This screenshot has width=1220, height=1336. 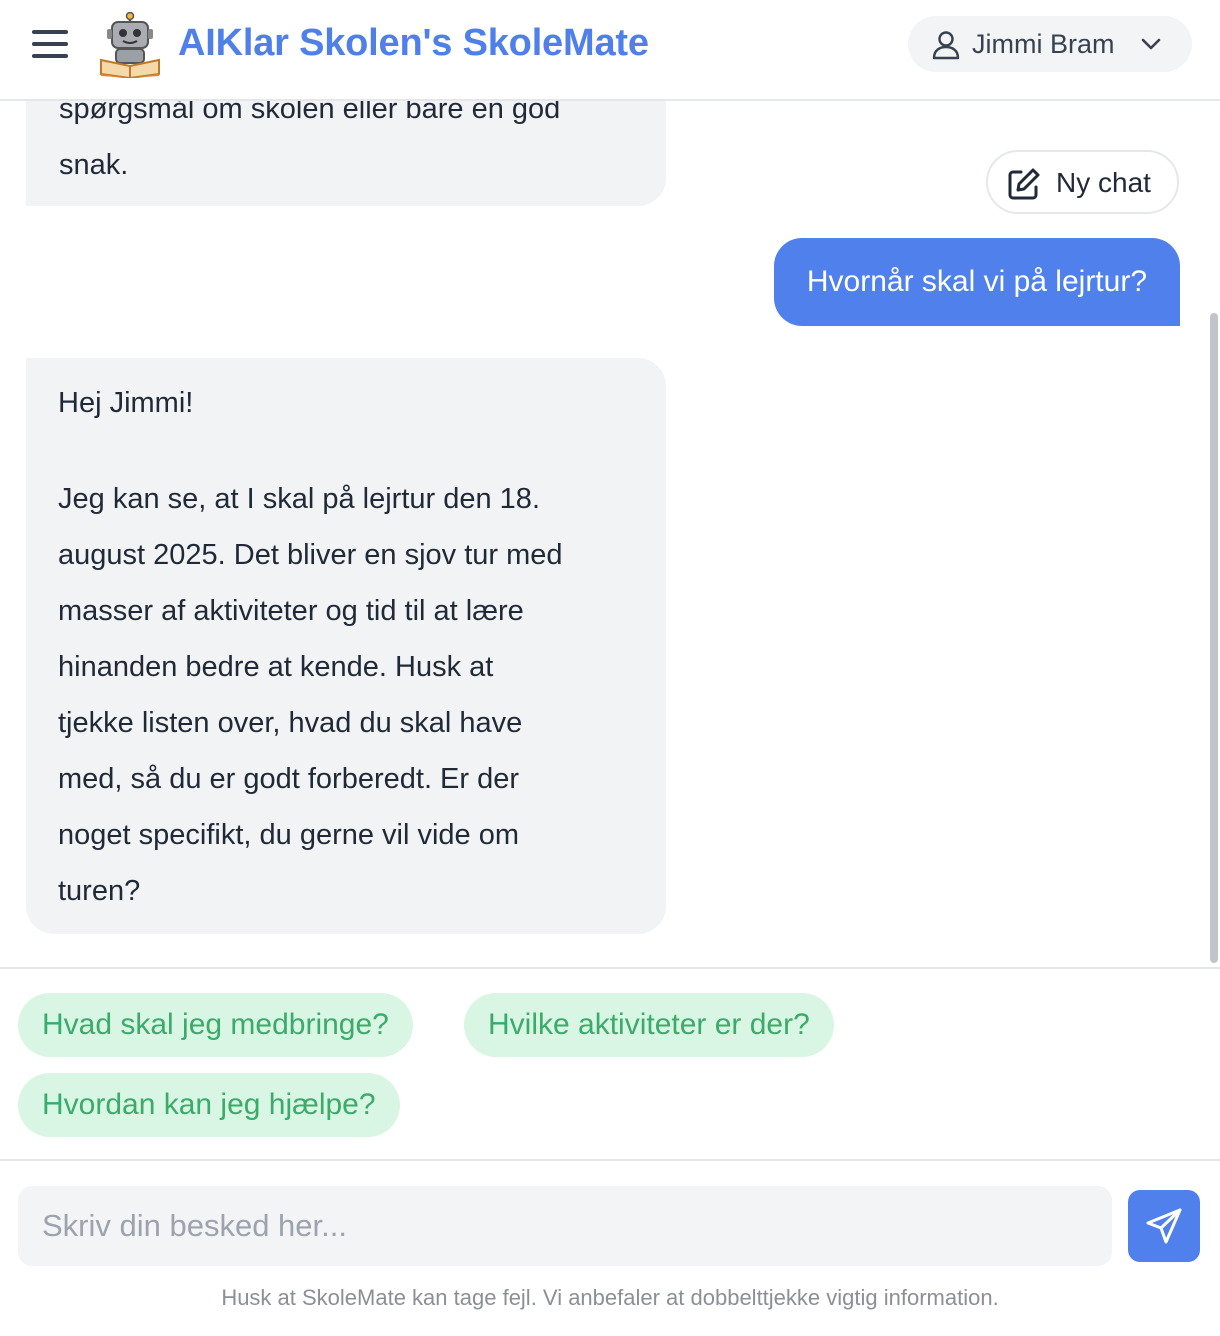 I want to click on suggestion-chip: Hvad skal jeg medbringe?, so click(x=215, y=1025).